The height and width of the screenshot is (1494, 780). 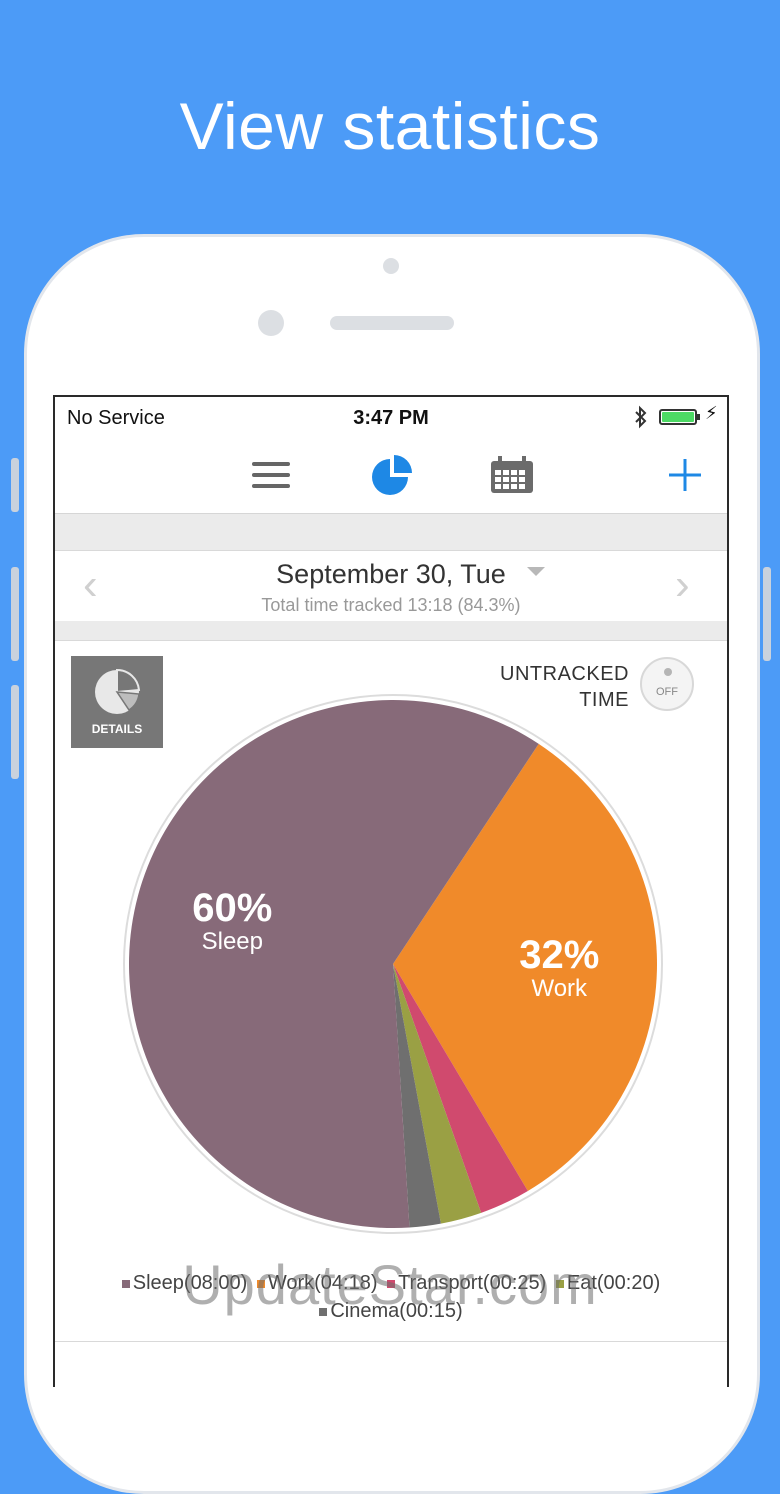 I want to click on clock: 3:47 PM, so click(x=391, y=418).